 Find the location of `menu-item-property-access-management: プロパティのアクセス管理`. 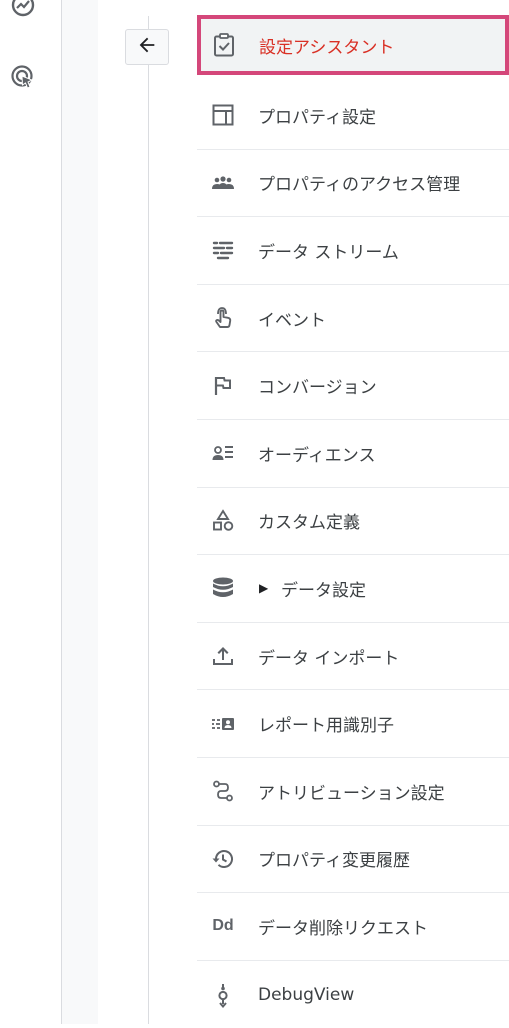

menu-item-property-access-management: プロパティのアクセス管理 is located at coordinates (353, 184).